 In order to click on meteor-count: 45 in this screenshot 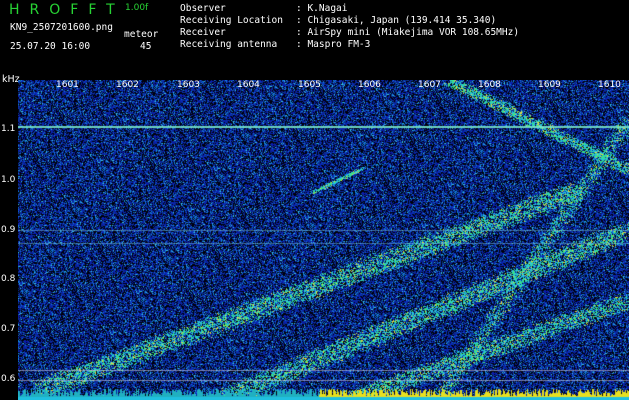, I will do `click(146, 46)`.